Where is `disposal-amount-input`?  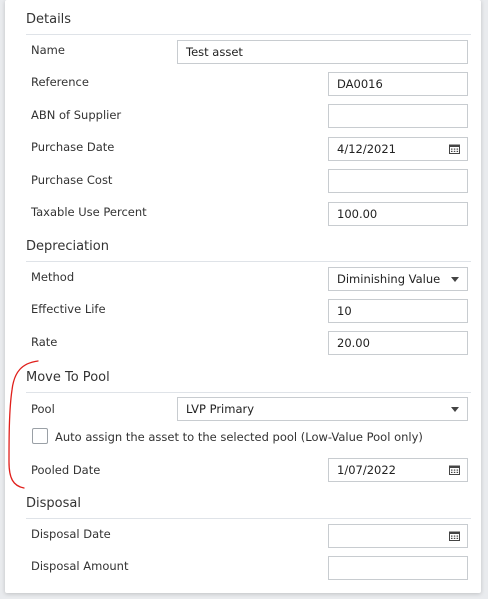
disposal-amount-input is located at coordinates (398, 568).